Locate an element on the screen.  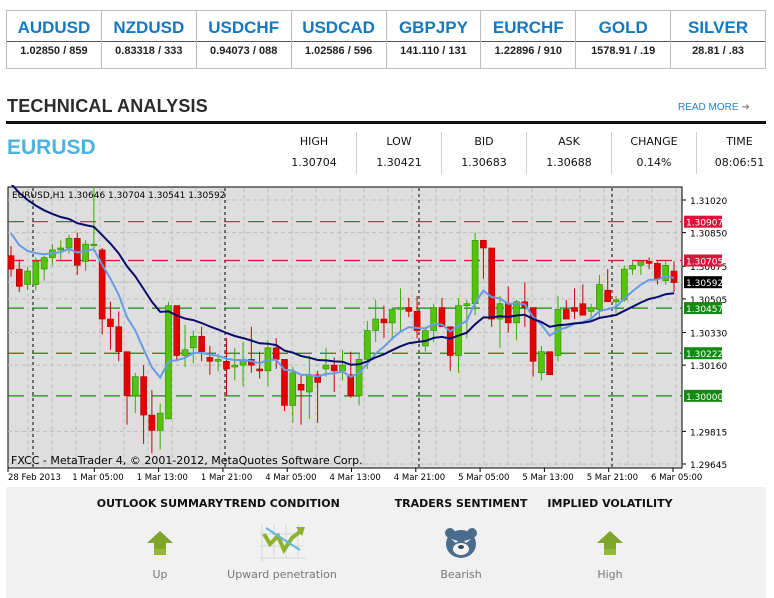
summary-value: Upward penetration is located at coordinates (282, 574).